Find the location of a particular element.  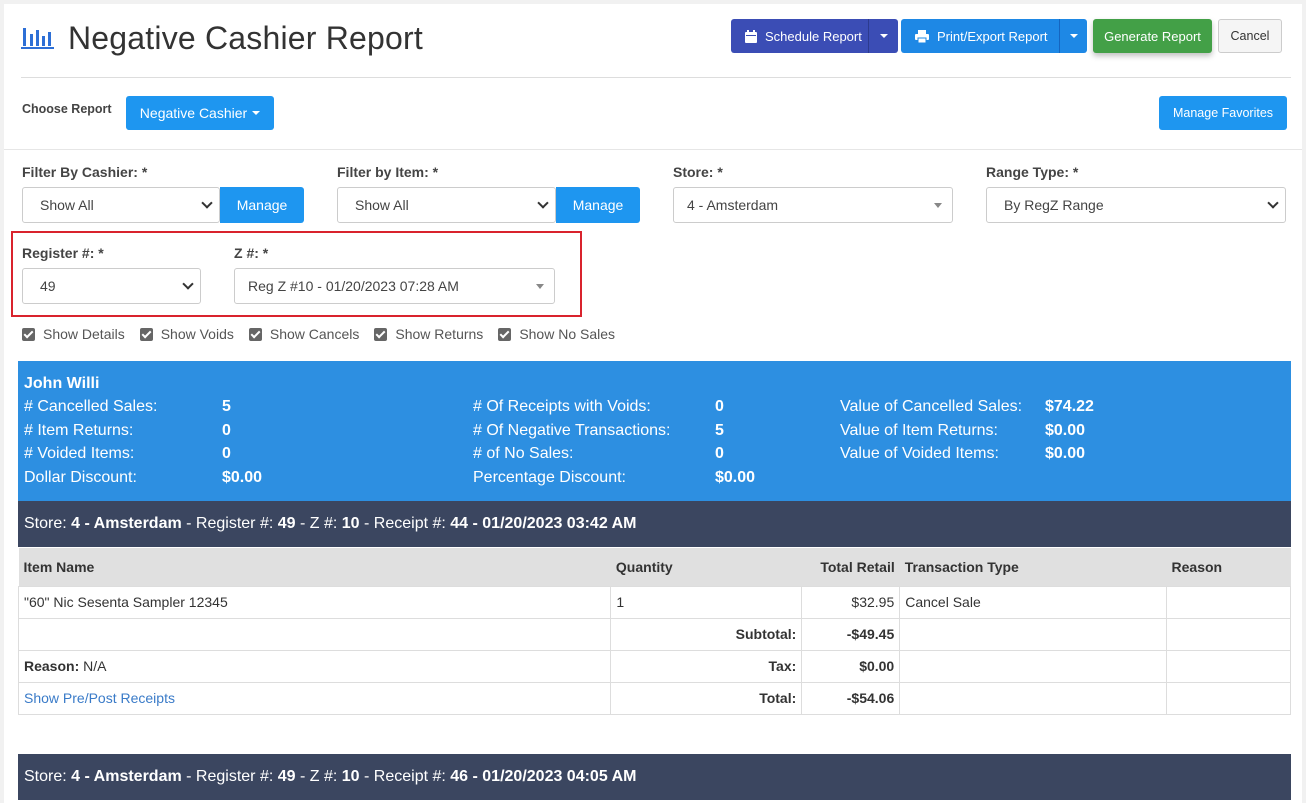

banner-store: 4 - Amsterdam is located at coordinates (126, 776).